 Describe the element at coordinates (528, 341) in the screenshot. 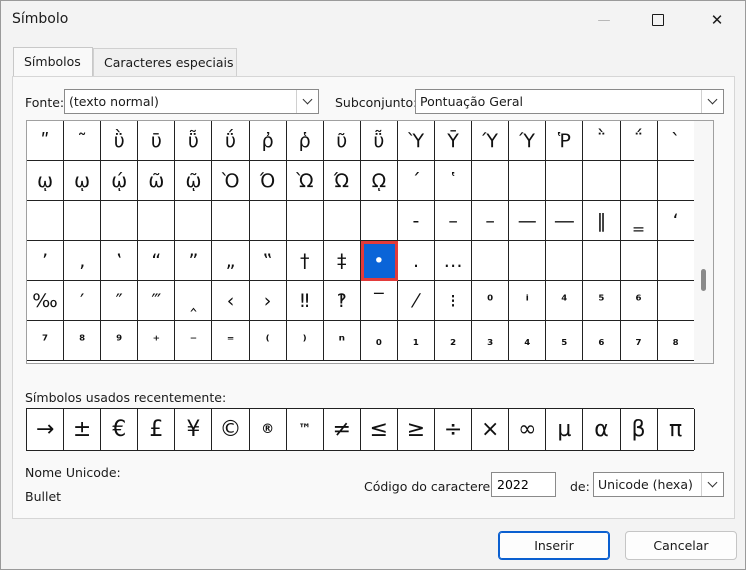

I see `symbol-cell: ₄` at that location.